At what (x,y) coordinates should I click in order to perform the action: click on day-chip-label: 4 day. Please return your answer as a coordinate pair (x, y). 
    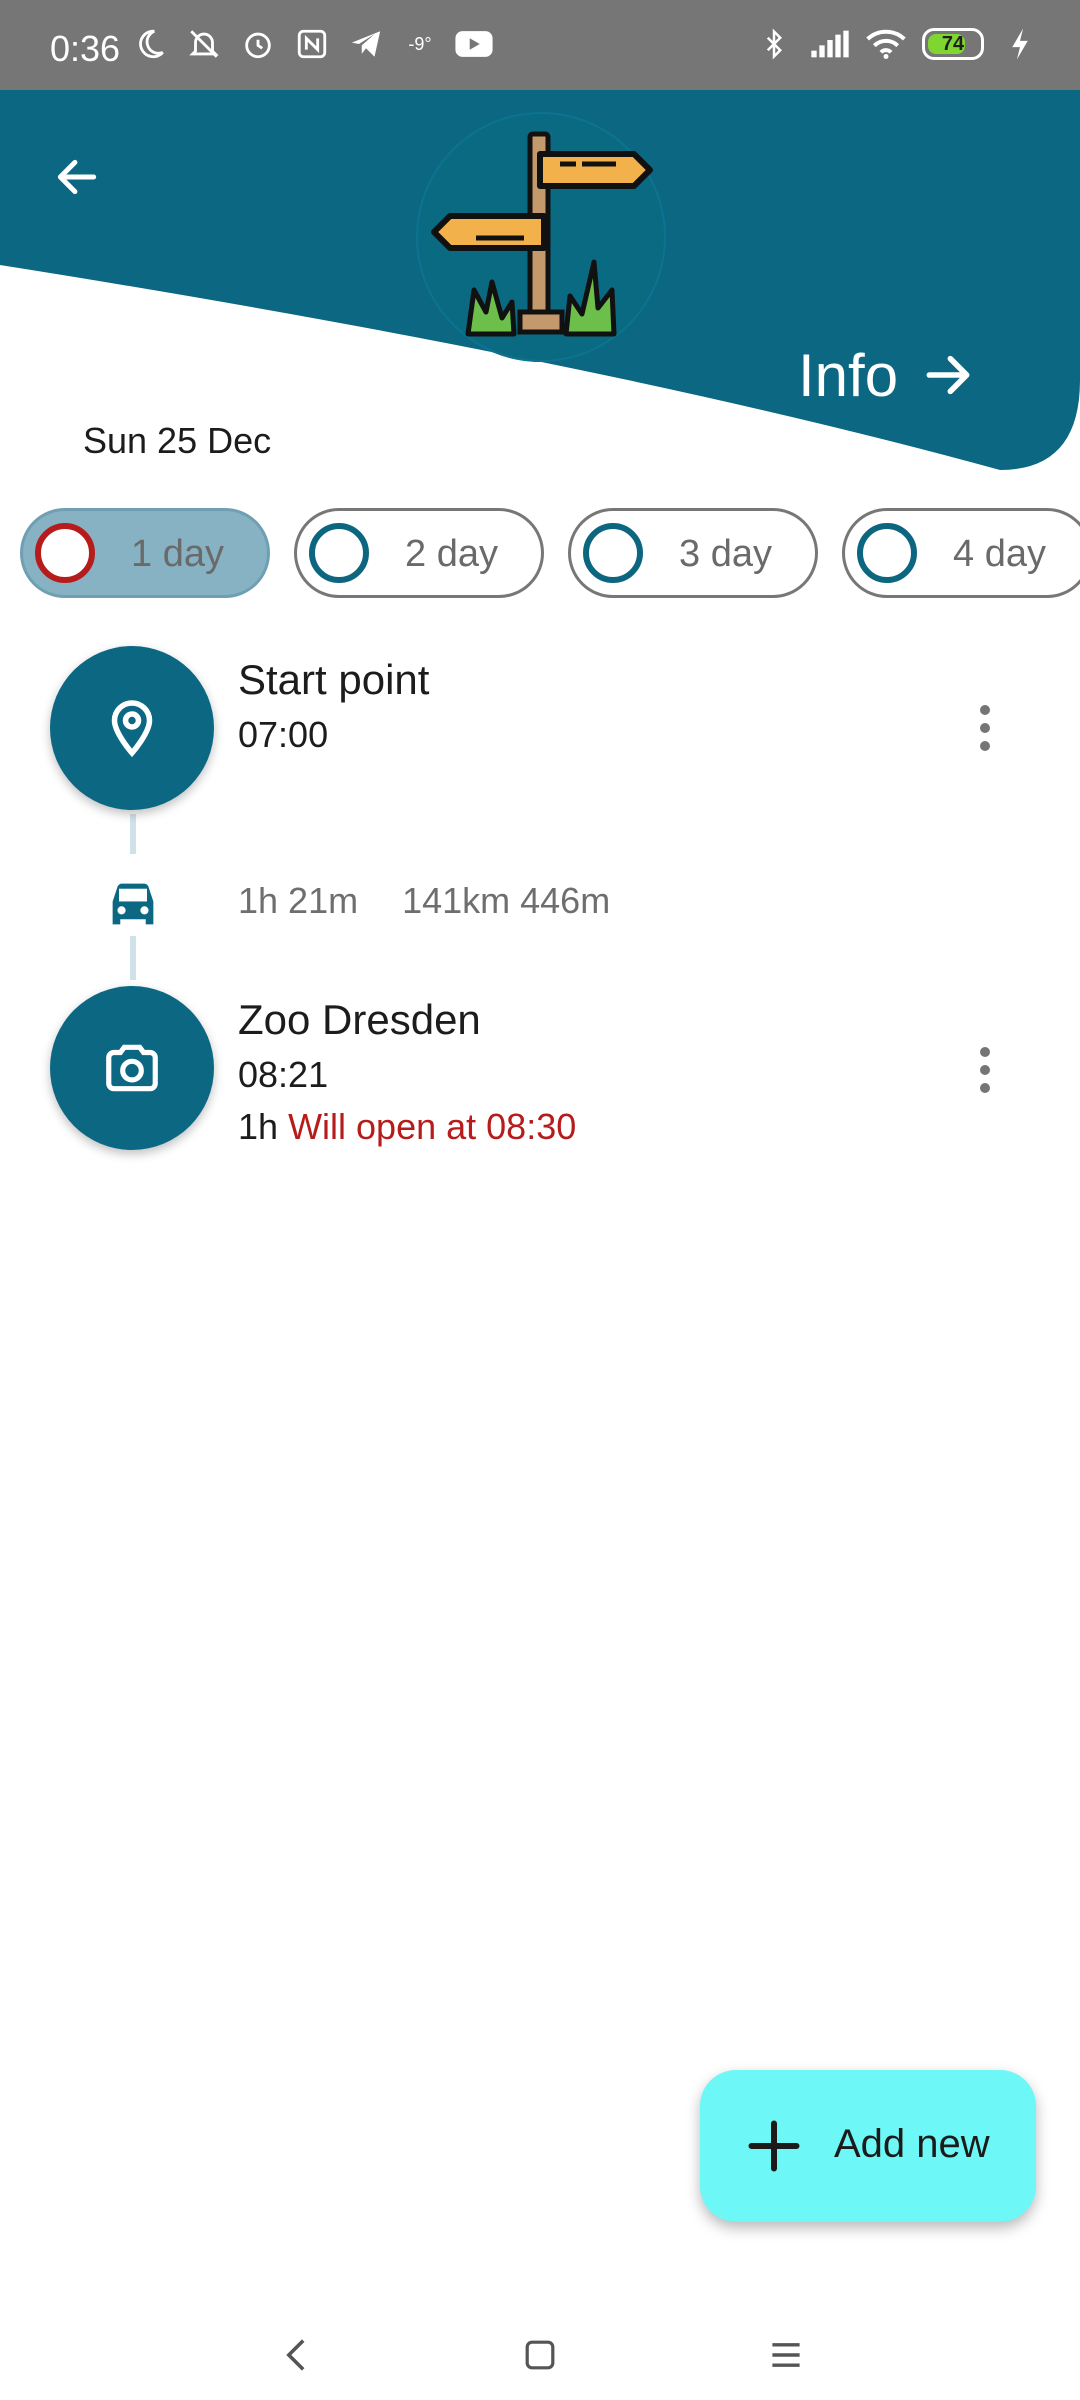
    Looking at the image, I should click on (999, 554).